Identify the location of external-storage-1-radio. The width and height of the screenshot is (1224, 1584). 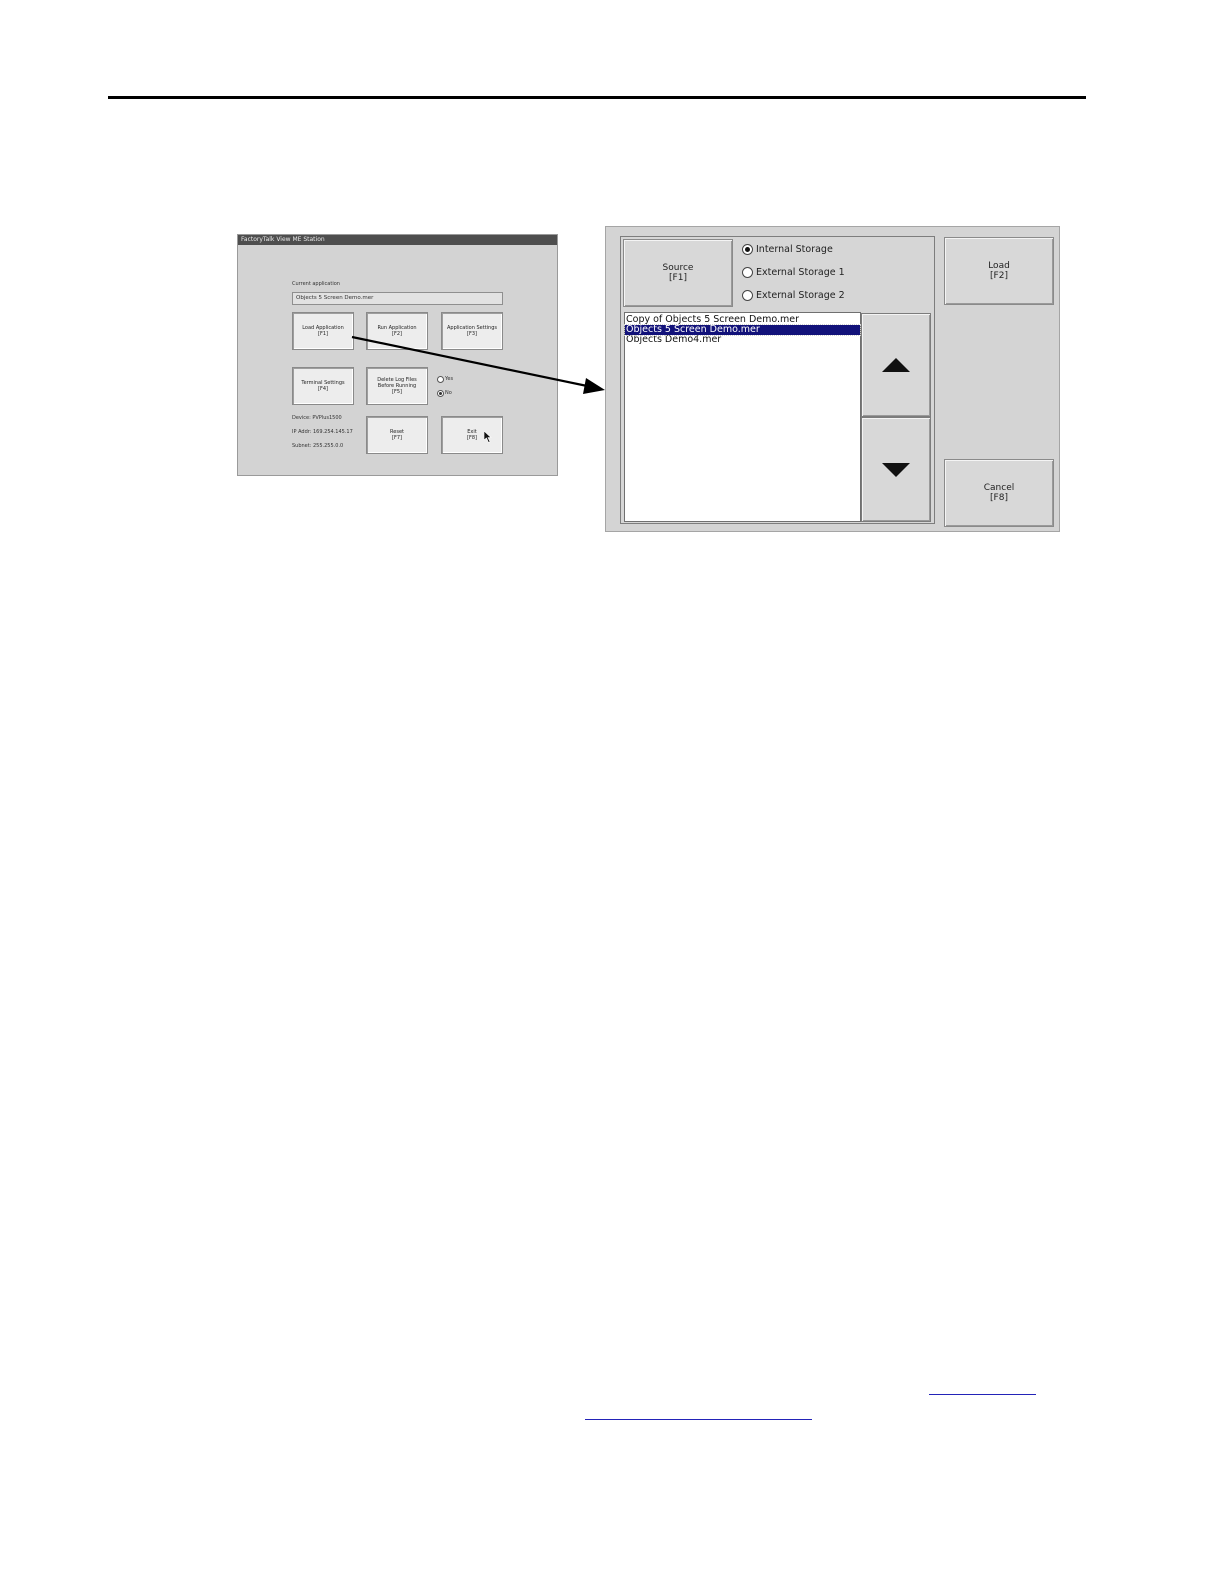
(747, 272).